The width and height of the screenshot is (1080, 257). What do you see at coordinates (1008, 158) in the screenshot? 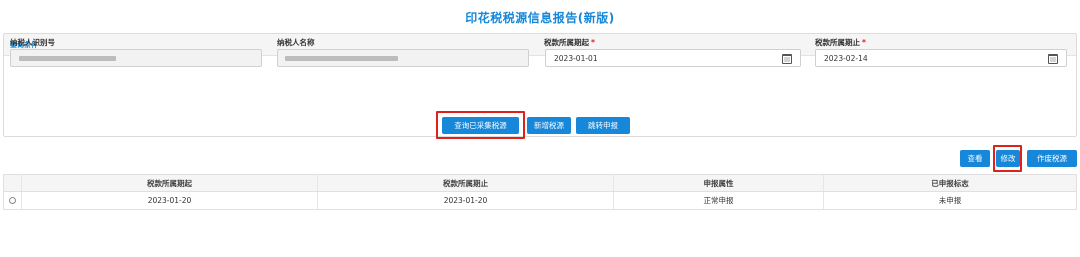
I see `modify-button: 修改` at bounding box center [1008, 158].